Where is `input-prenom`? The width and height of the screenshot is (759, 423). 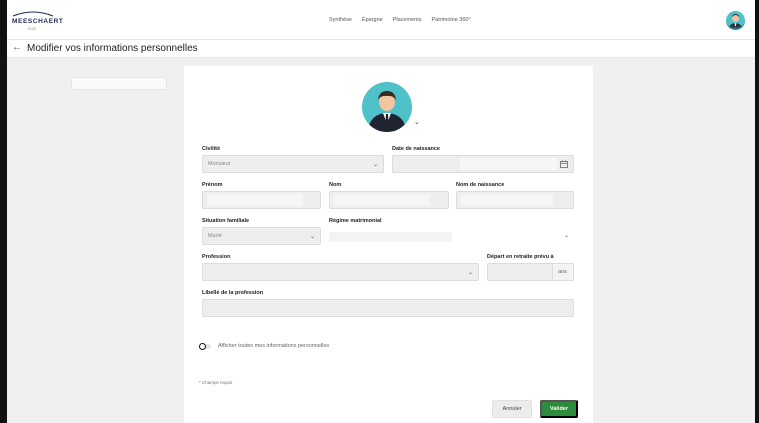
input-prenom is located at coordinates (261, 200).